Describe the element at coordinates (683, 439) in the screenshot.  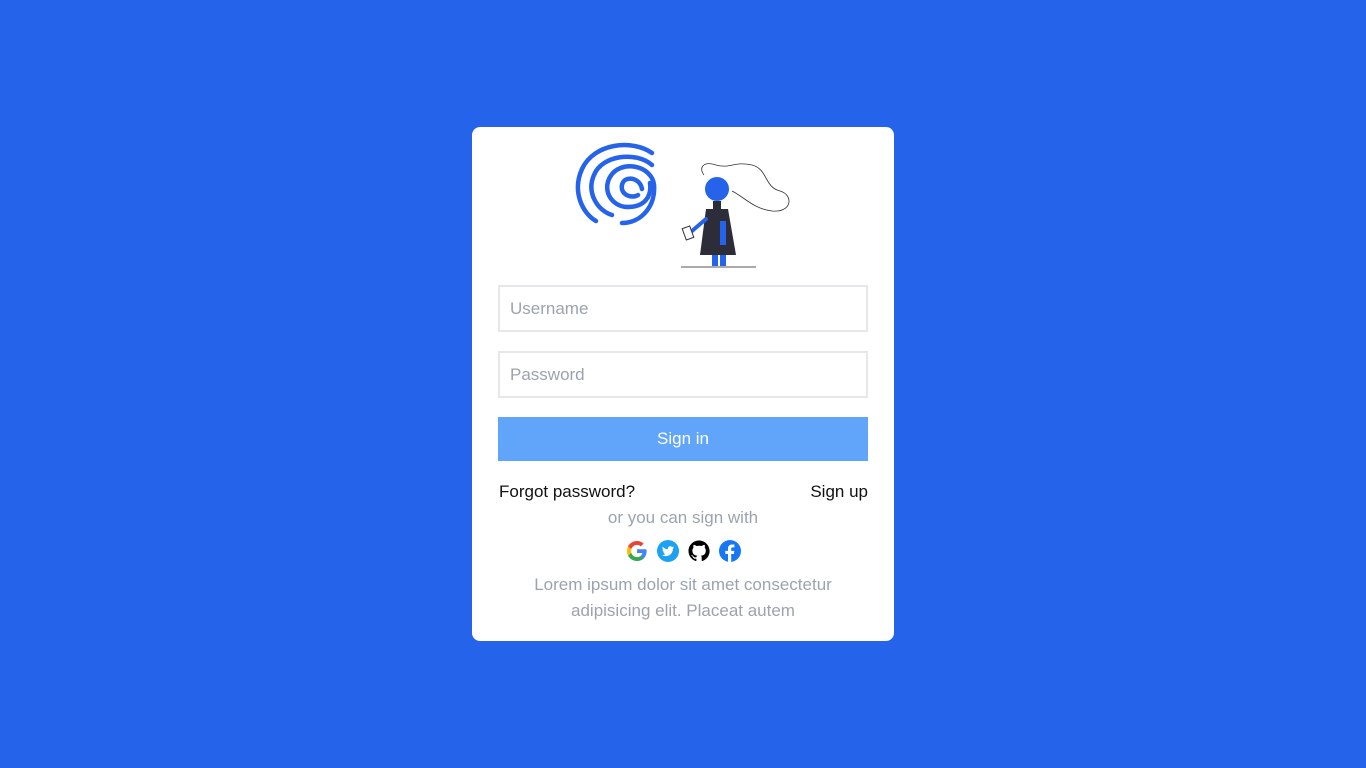
I see `sign-in-button: Sign in` at that location.